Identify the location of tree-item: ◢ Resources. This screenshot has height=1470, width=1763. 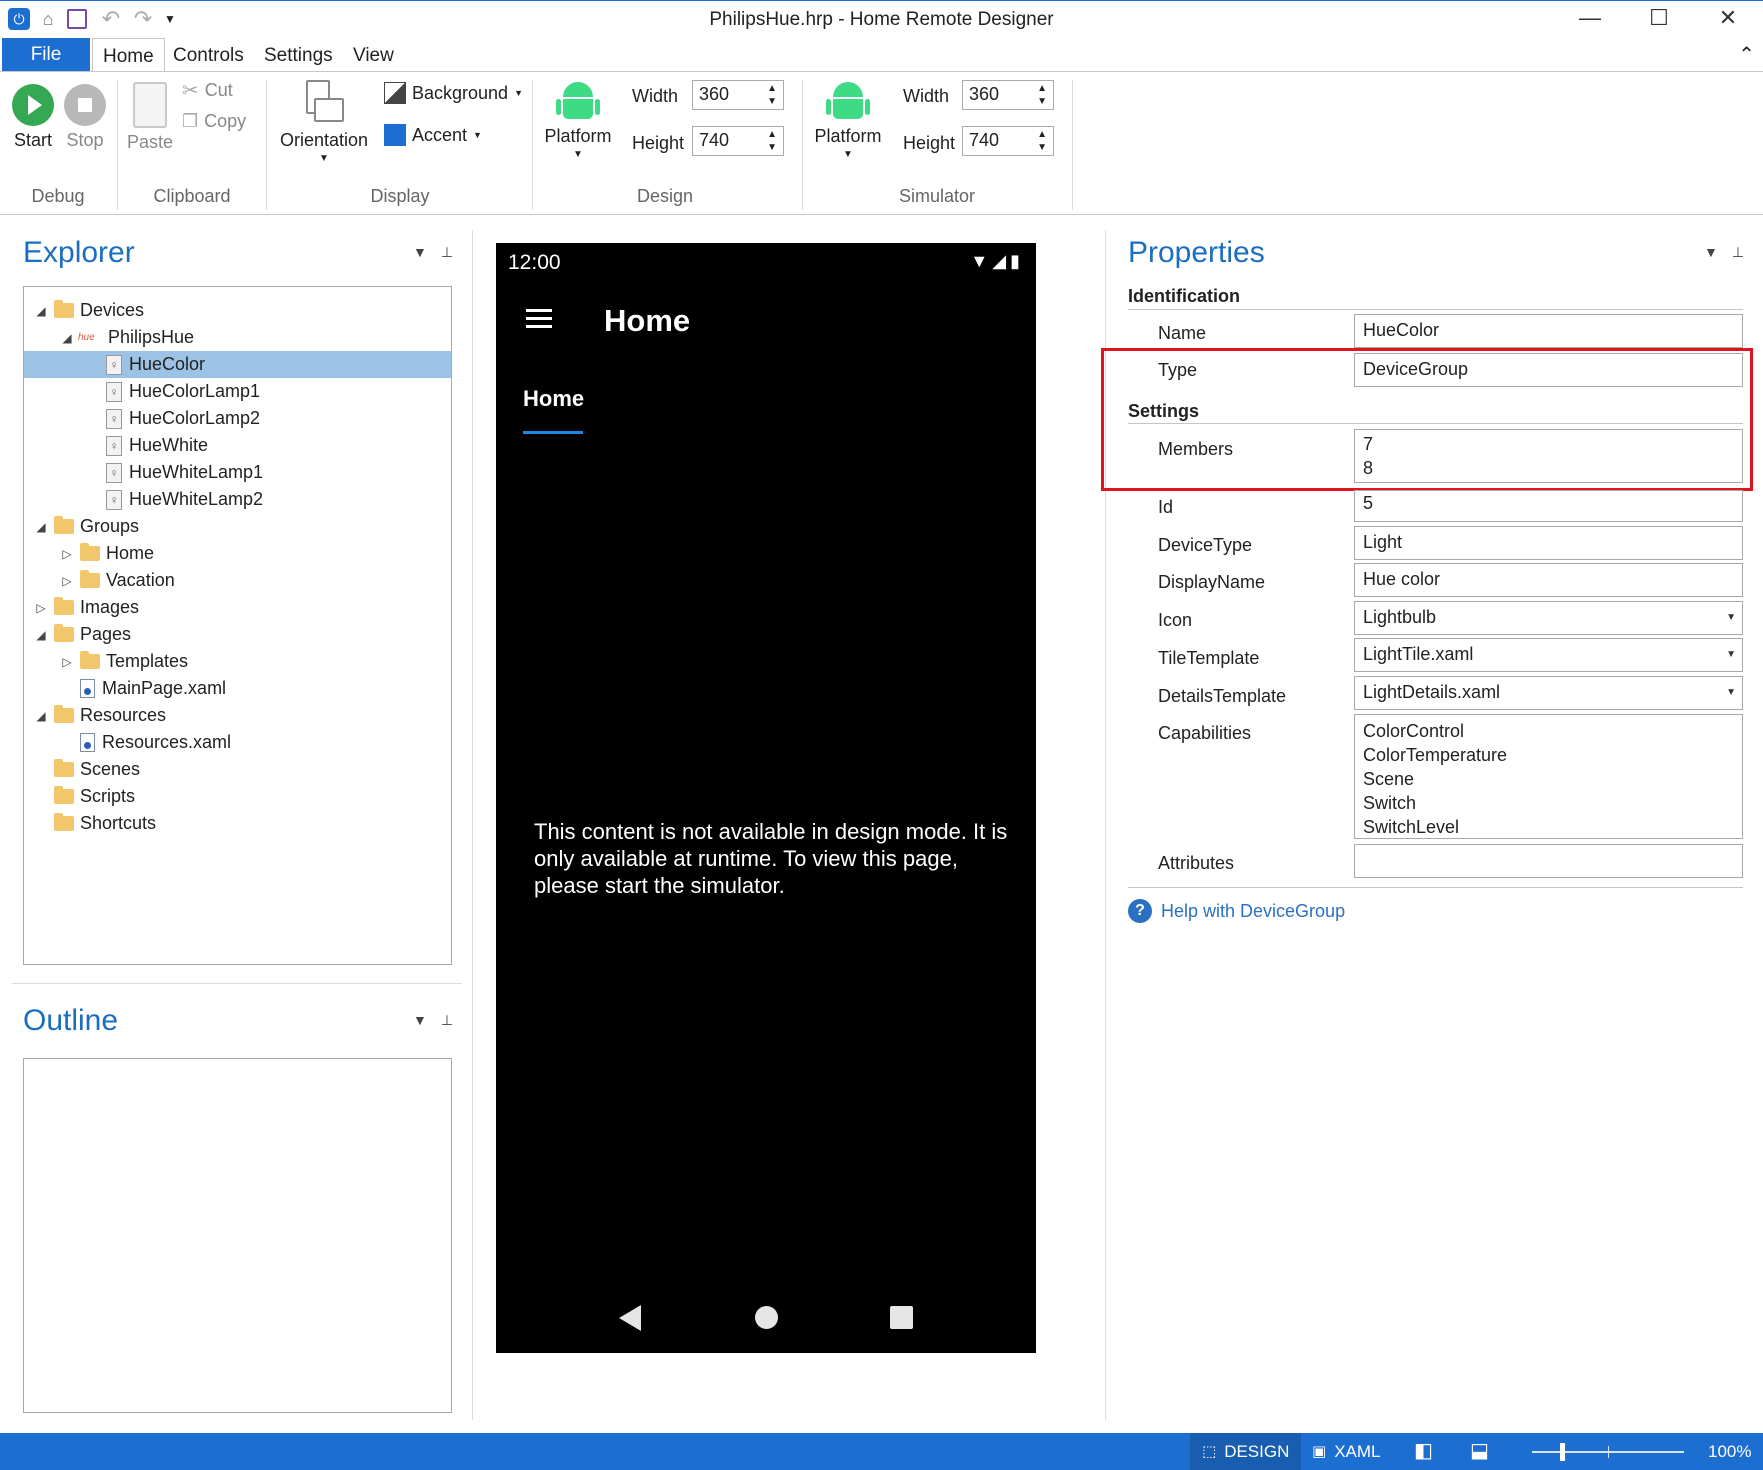
(237, 715).